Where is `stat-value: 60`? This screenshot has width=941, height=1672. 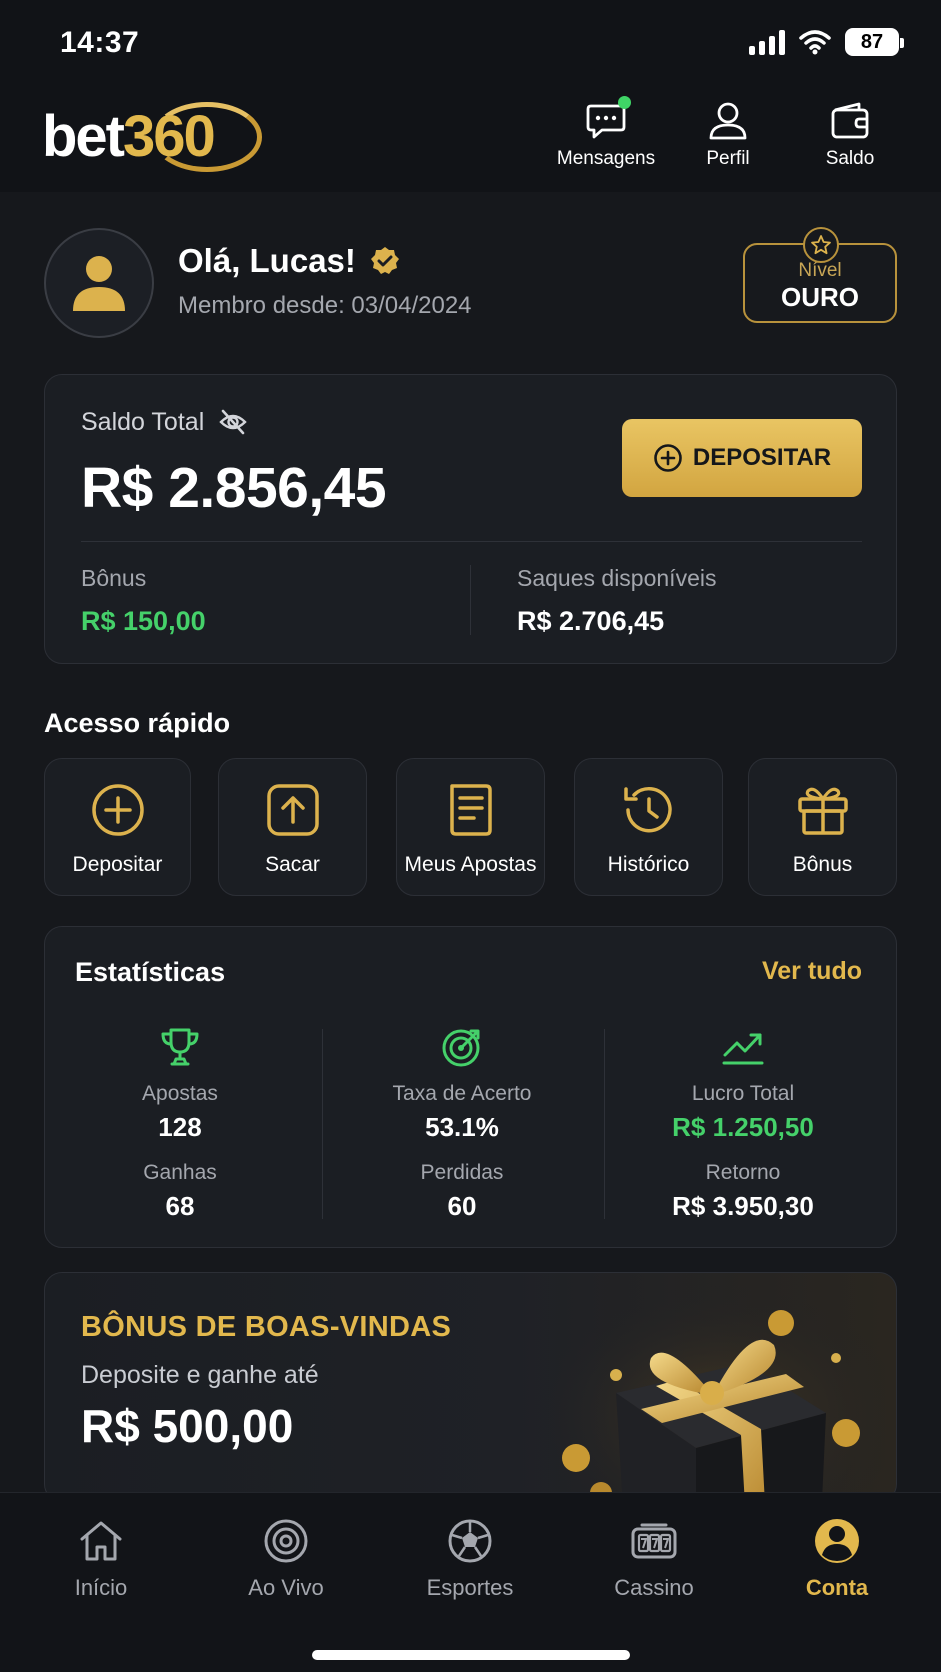 stat-value: 60 is located at coordinates (462, 1206).